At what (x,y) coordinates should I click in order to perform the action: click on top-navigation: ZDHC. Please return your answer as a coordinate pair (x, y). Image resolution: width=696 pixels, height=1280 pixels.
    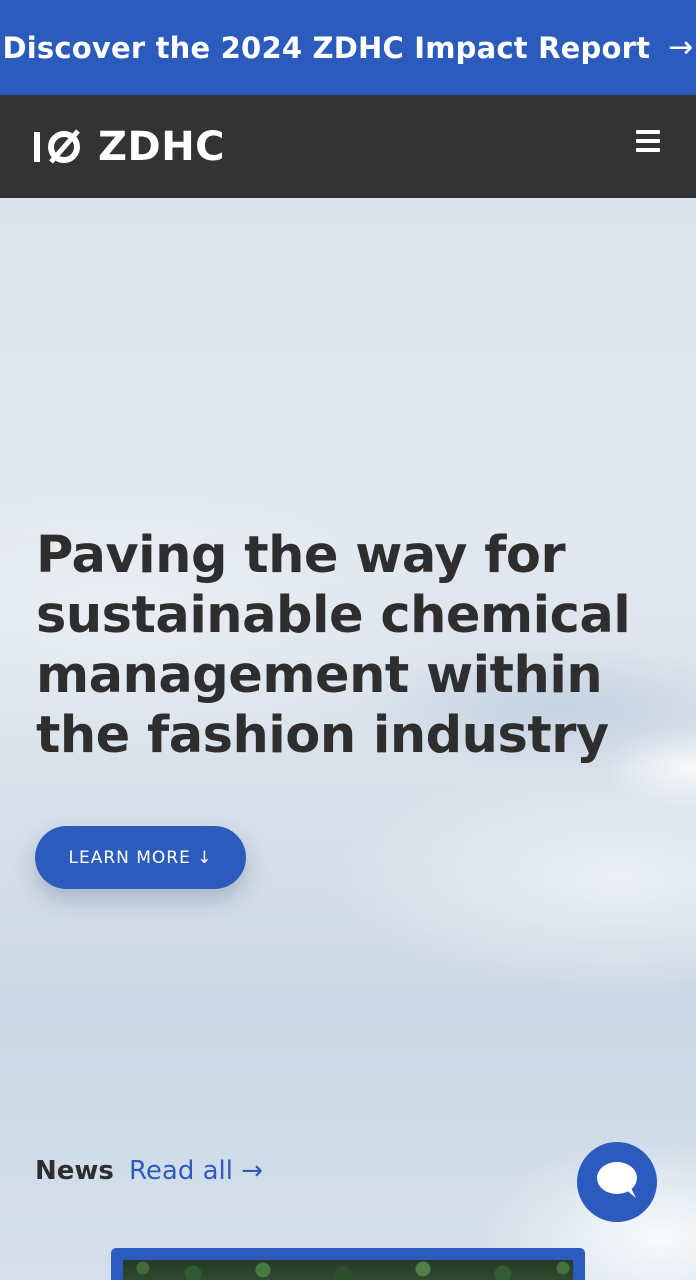
    Looking at the image, I should click on (348, 146).